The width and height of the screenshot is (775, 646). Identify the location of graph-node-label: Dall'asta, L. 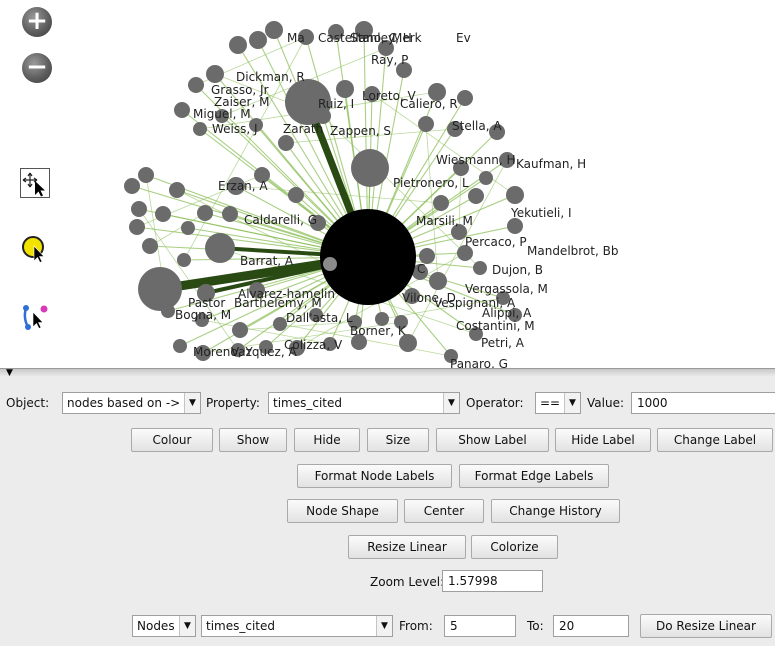
(319, 318).